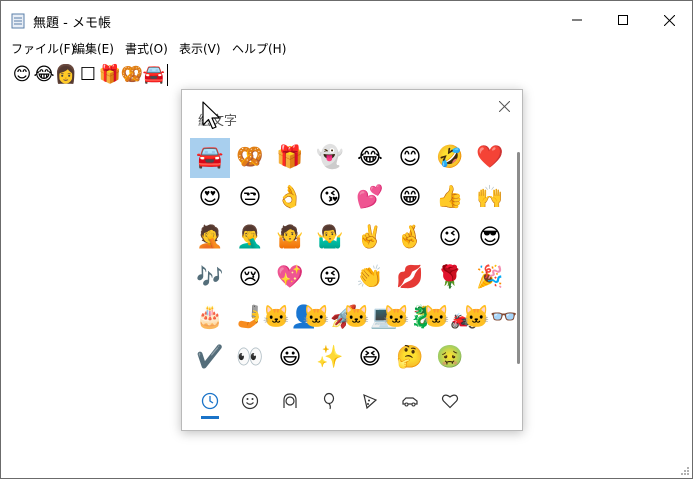  I want to click on emoji-cell: 💋, so click(410, 278).